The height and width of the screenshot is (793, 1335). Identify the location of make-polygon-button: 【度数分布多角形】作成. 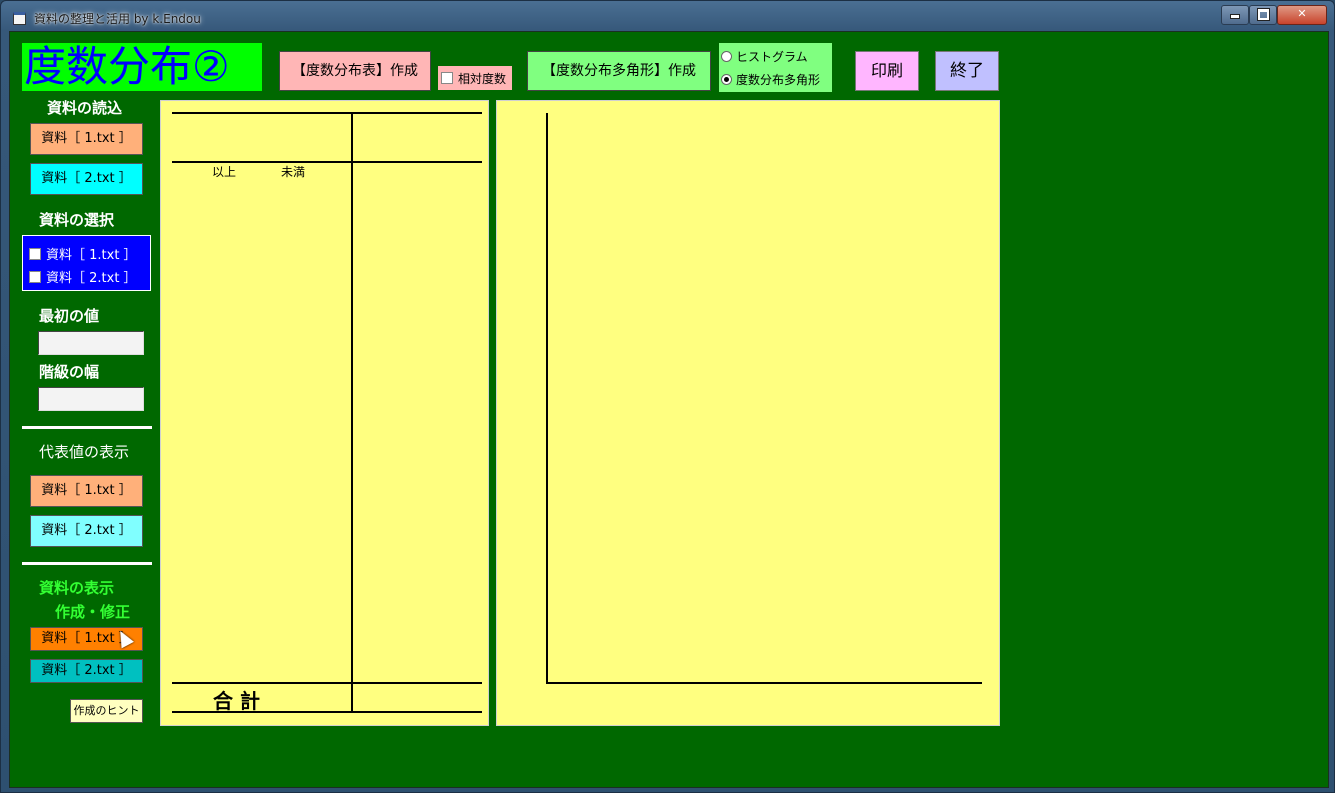
(619, 71).